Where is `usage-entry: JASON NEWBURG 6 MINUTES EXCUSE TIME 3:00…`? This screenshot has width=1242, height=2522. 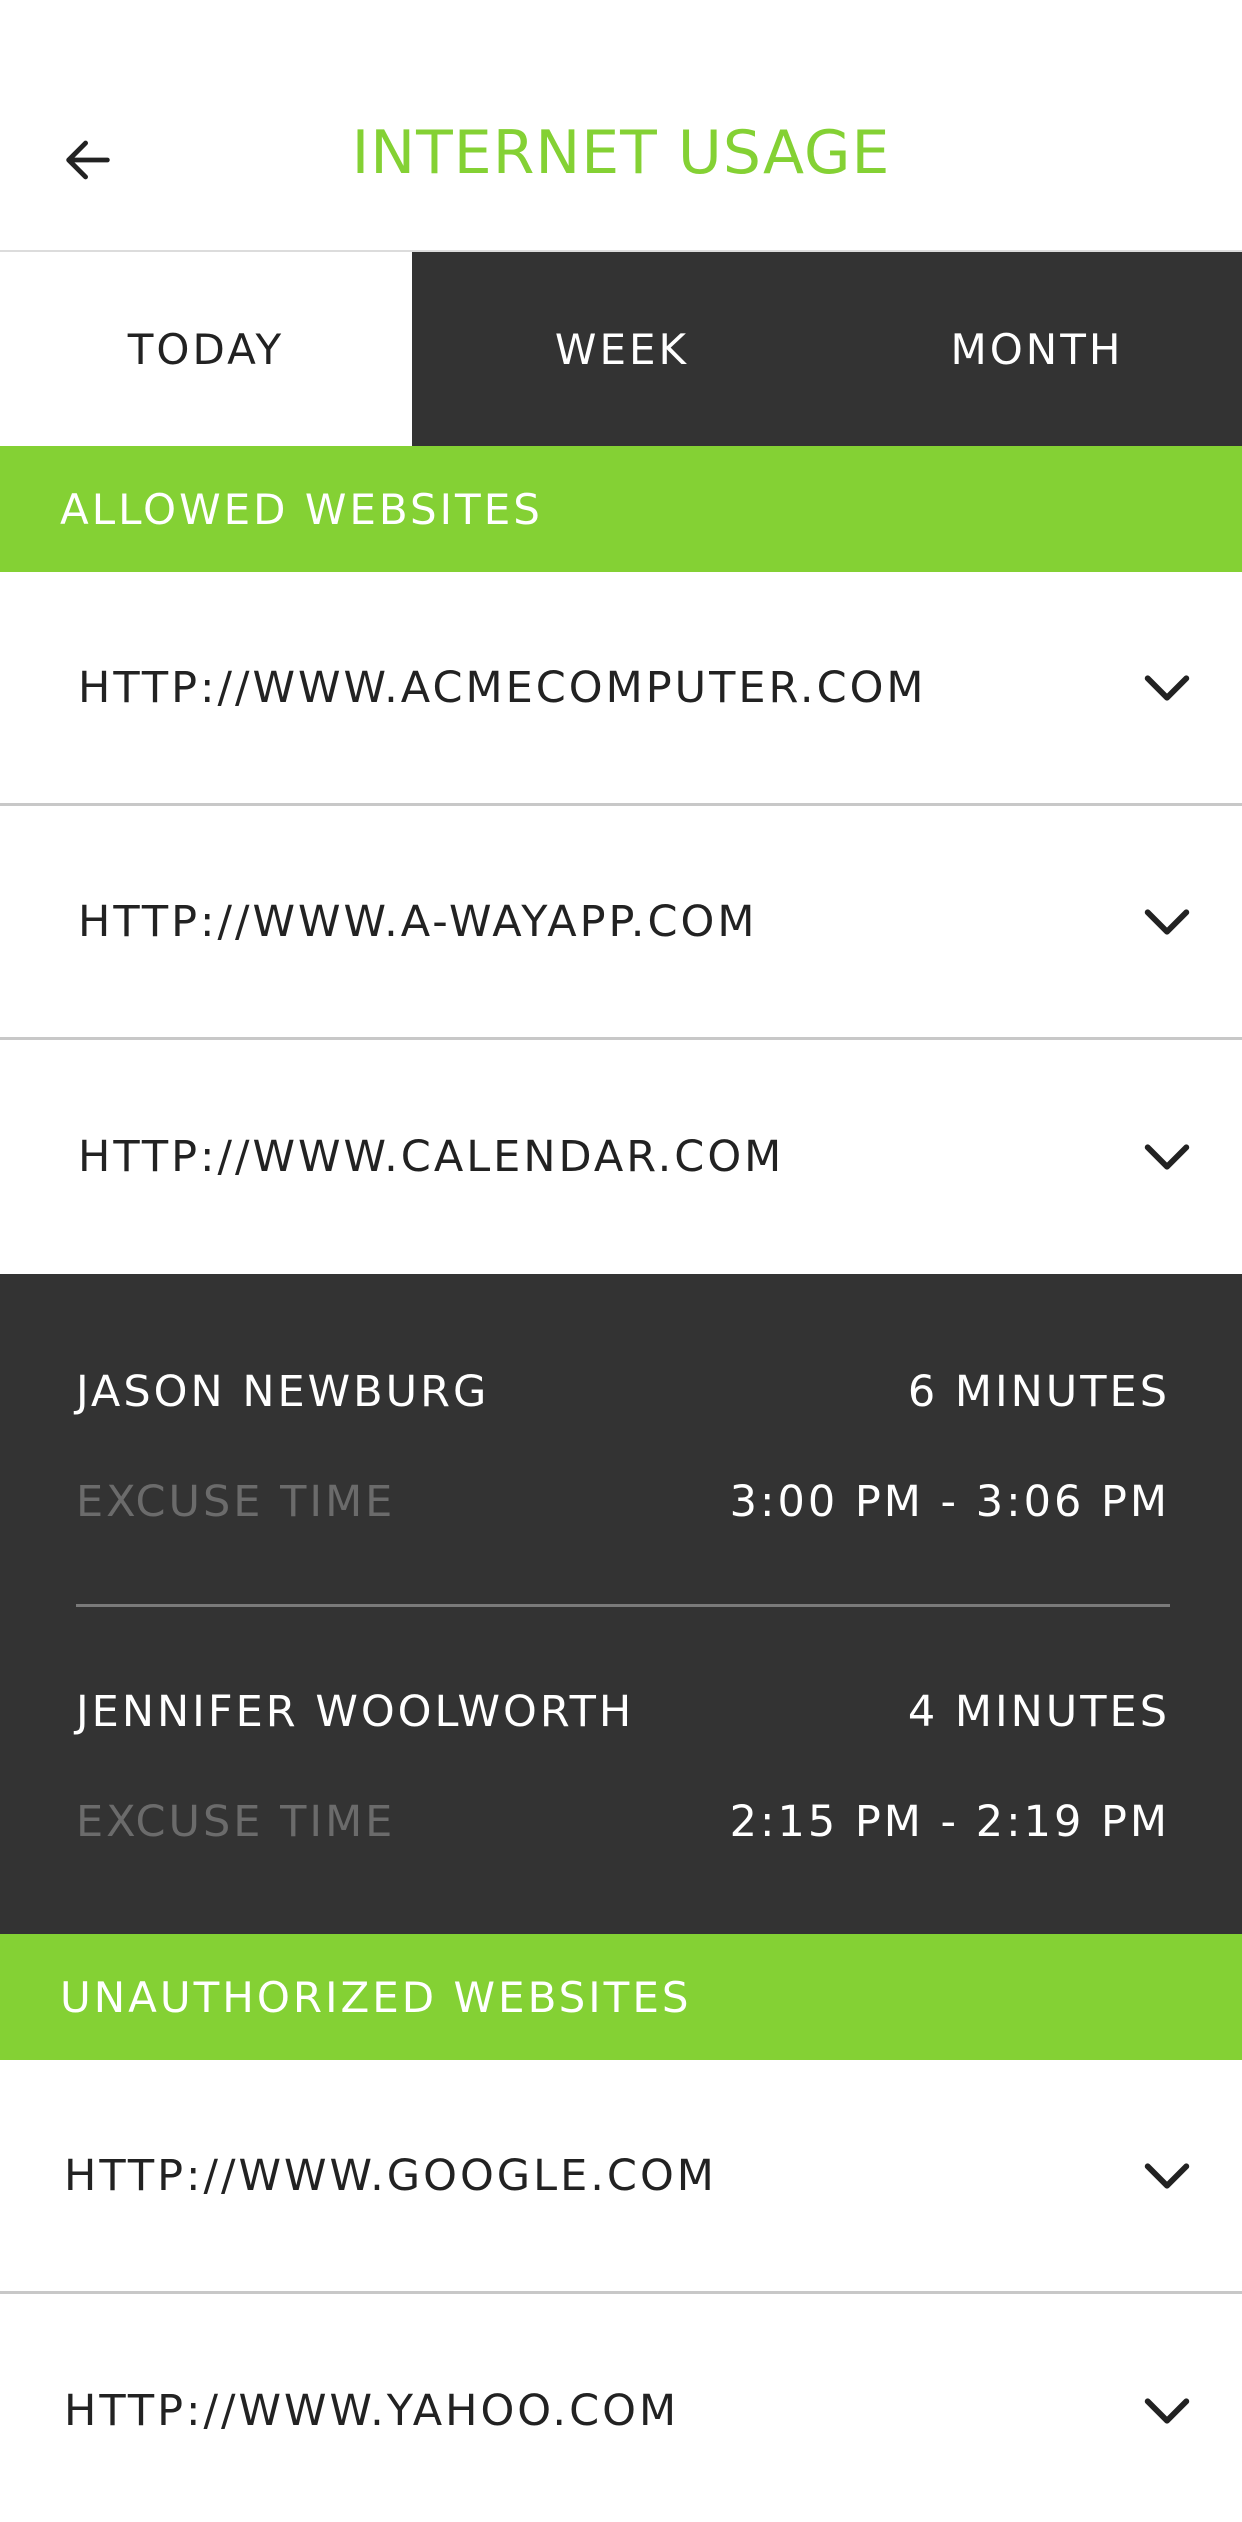 usage-entry: JASON NEWBURG 6 MINUTES EXCUSE TIME 3:00… is located at coordinates (623, 1447).